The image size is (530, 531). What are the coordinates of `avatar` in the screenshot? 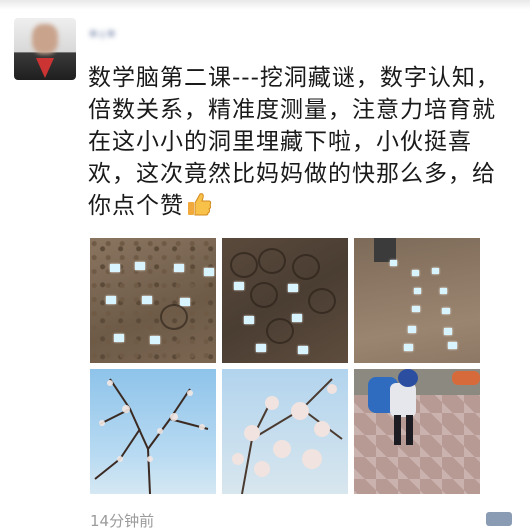 It's located at (45, 49).